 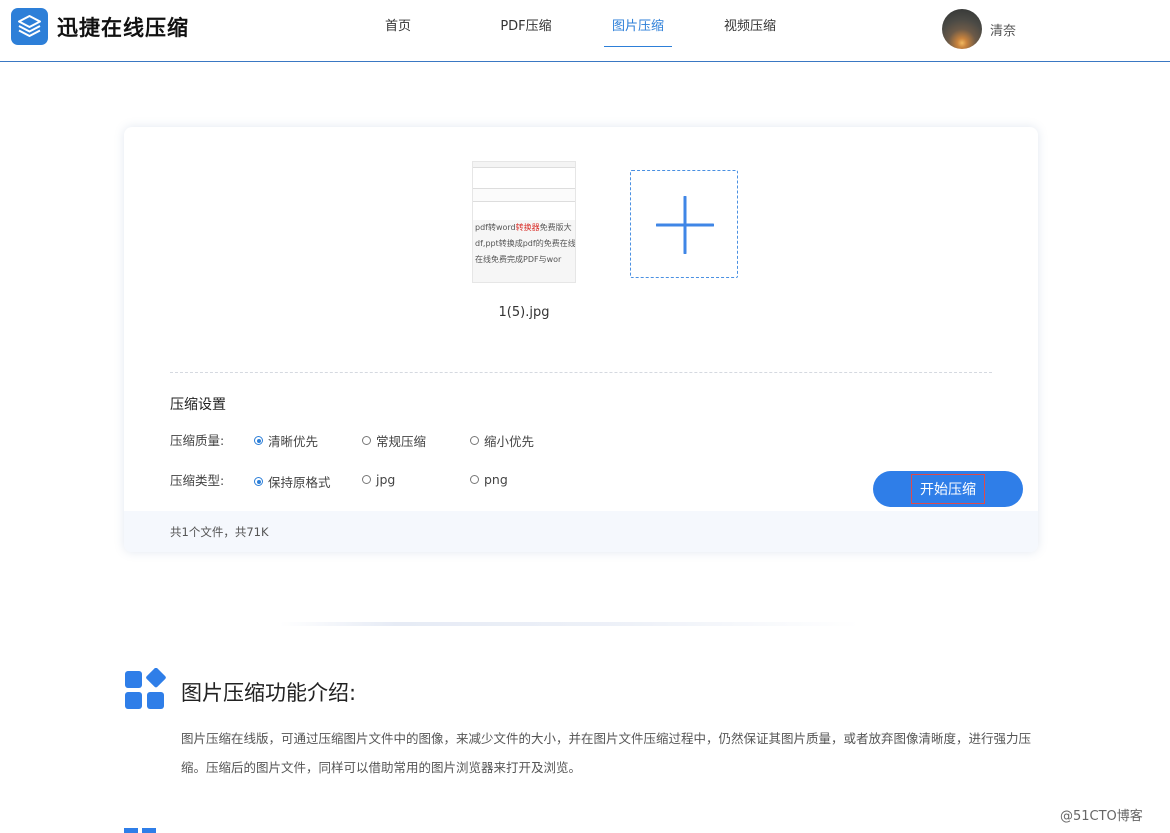 What do you see at coordinates (524, 195) in the screenshot?
I see `thumb-bar` at bounding box center [524, 195].